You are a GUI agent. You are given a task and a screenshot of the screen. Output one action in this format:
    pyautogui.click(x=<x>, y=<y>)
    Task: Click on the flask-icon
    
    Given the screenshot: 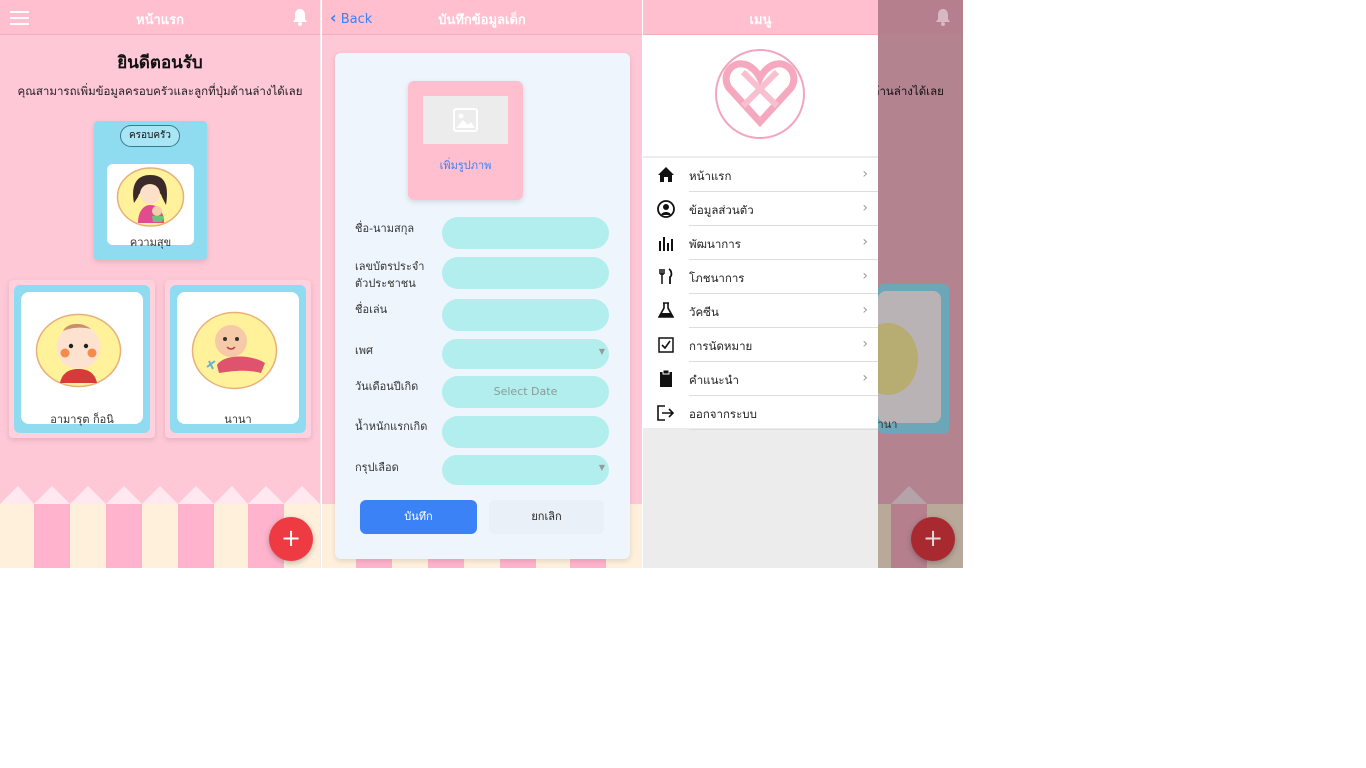 What is the action you would take?
    pyautogui.click(x=666, y=310)
    